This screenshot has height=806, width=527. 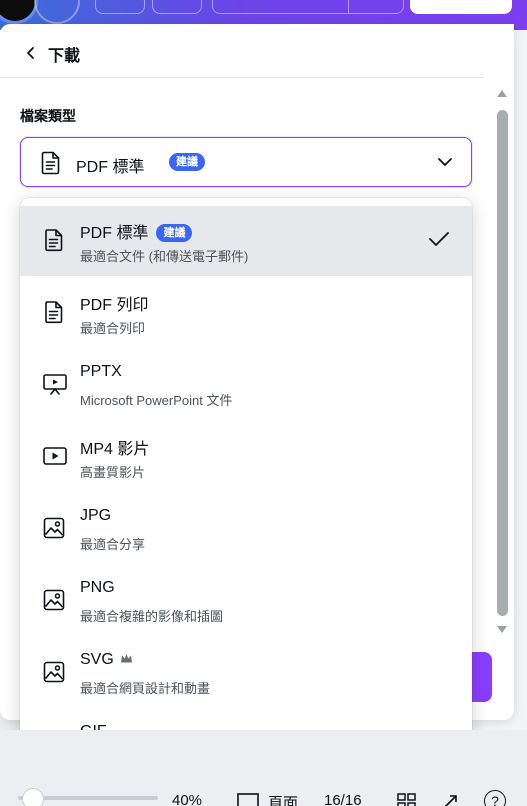 What do you see at coordinates (54, 456) in the screenshot?
I see `video-icon` at bounding box center [54, 456].